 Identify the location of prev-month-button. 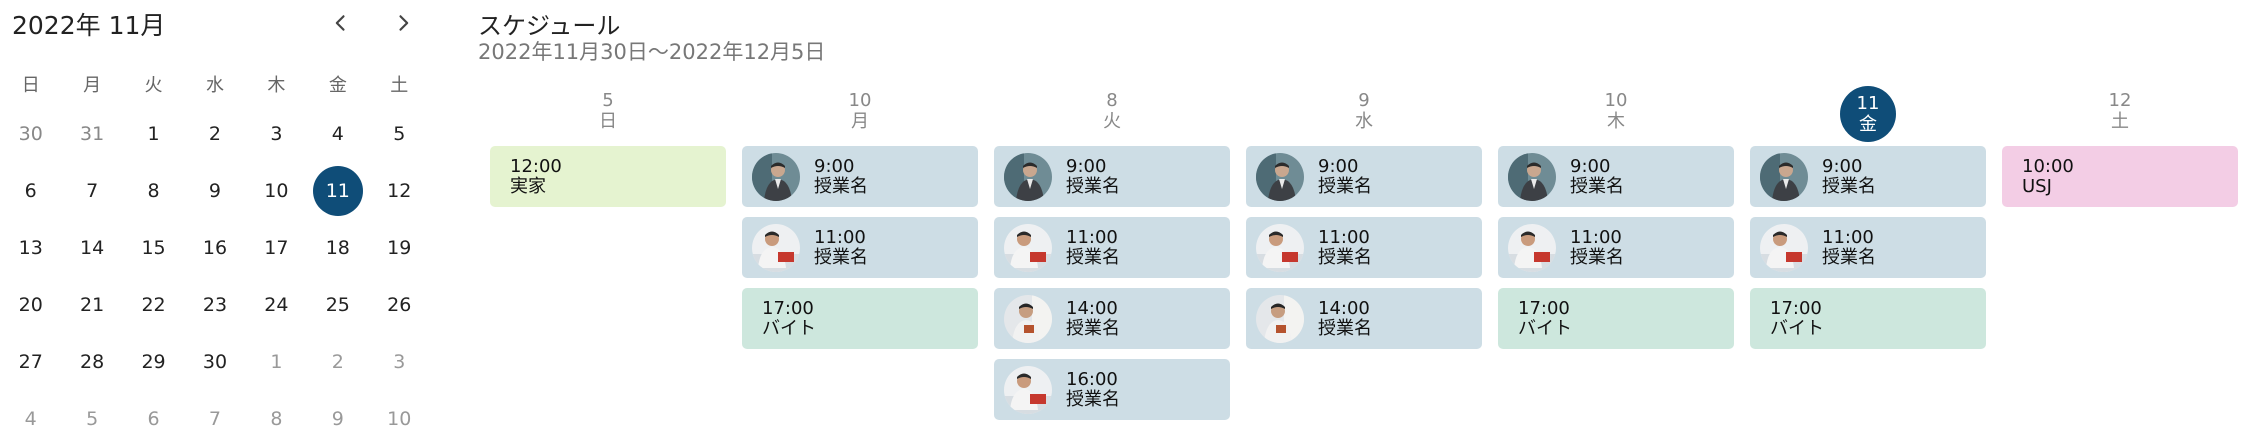
(341, 23).